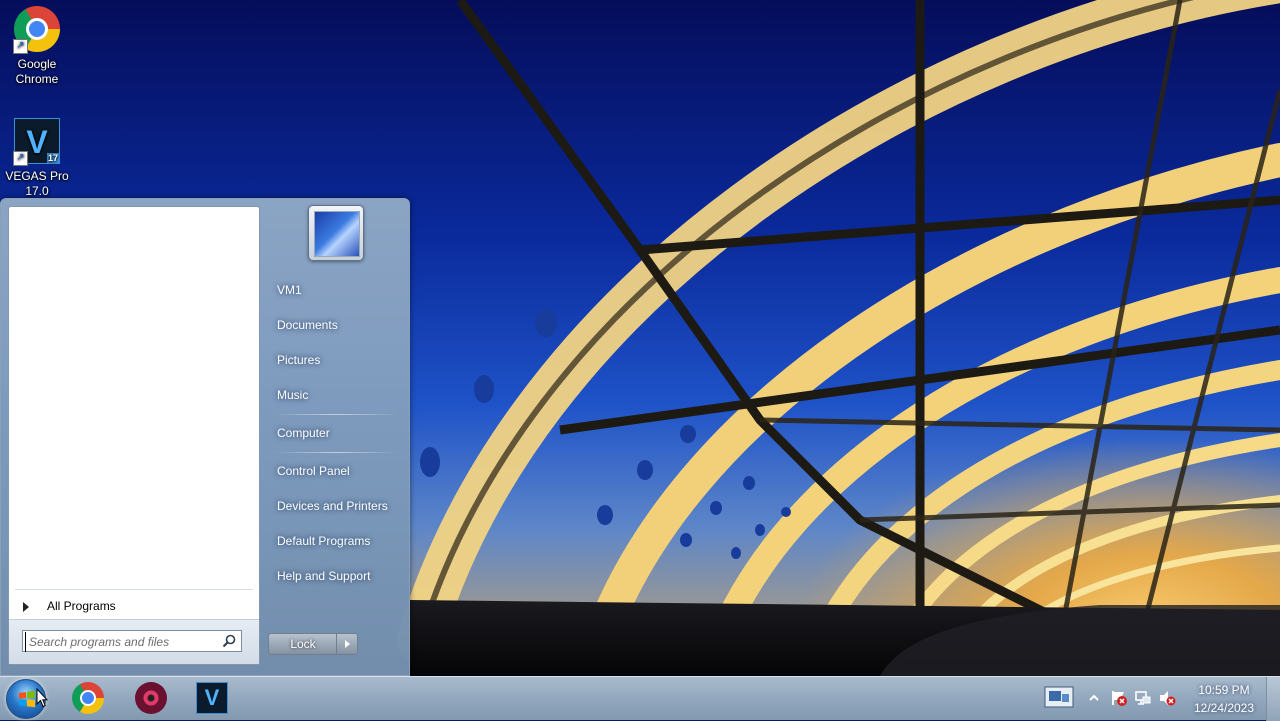 The height and width of the screenshot is (721, 1280). I want to click on item-label: VM1, so click(289, 290).